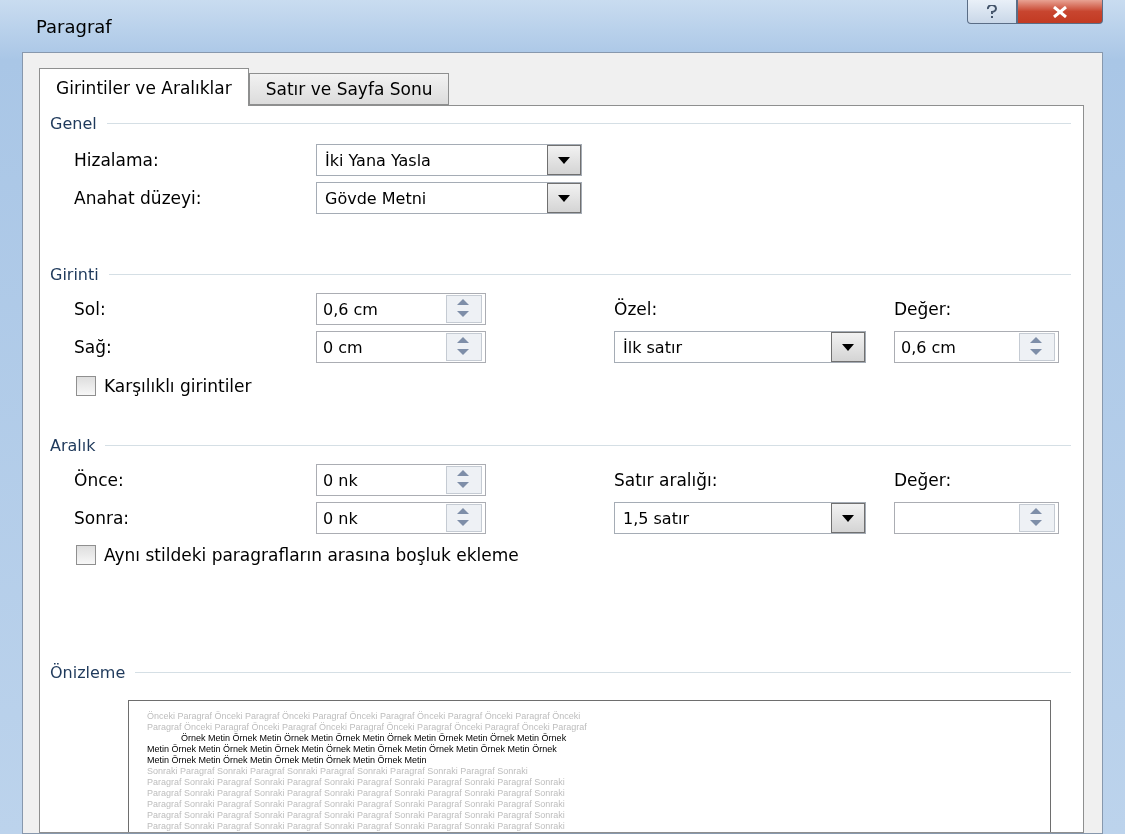  What do you see at coordinates (338, 771) in the screenshot?
I see `preview-line: Sonraki Paragraf Sonraki Paragraf Sonraki Paragraf Sonraki Paragraf Sonraki Paragraf Sonraki` at bounding box center [338, 771].